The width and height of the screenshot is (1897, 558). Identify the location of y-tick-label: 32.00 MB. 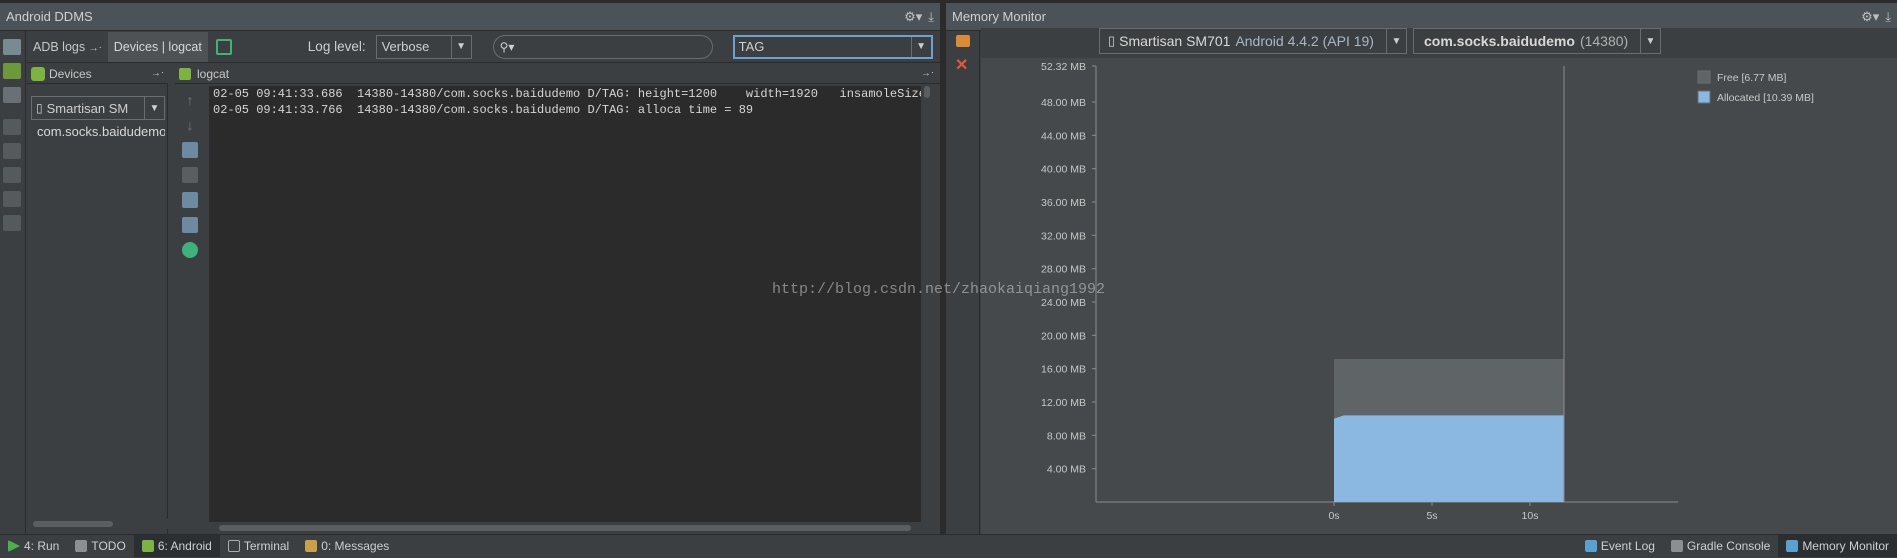
(1063, 236).